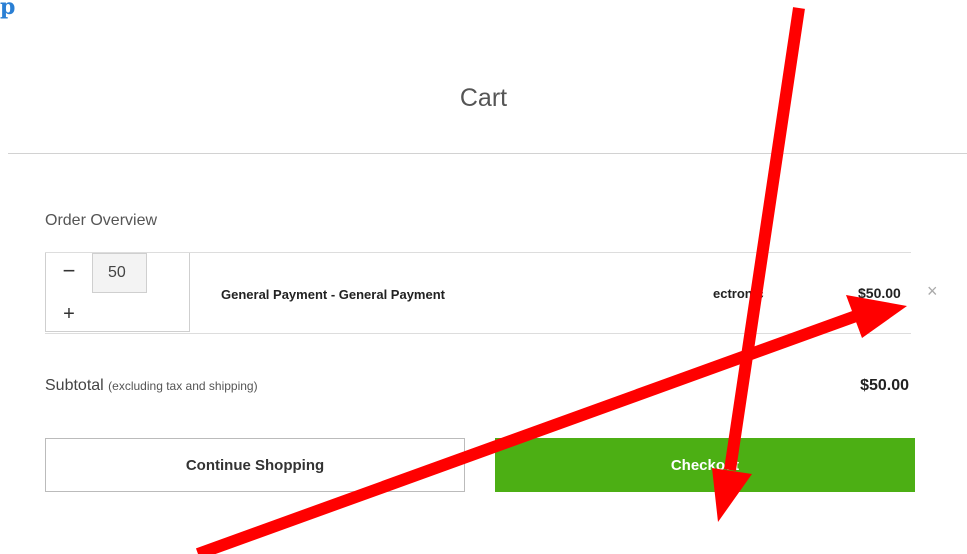 This screenshot has width=967, height=554. I want to click on decrease-quantity-button: −, so click(69, 273).